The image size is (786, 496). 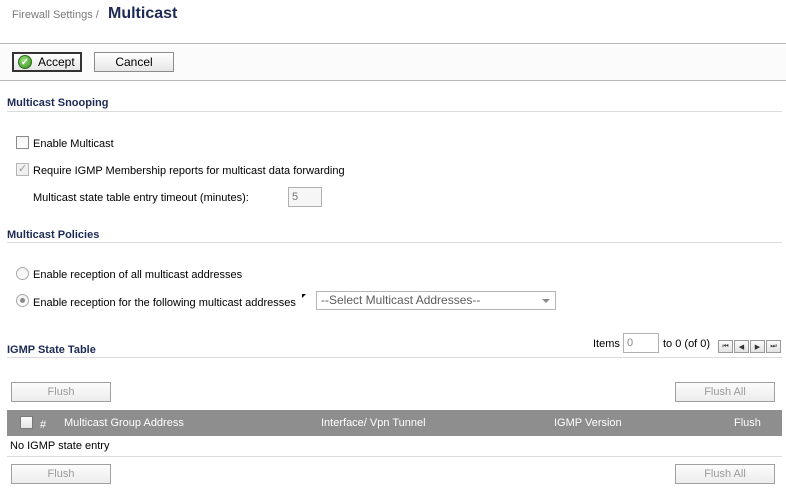 What do you see at coordinates (55, 15) in the screenshot?
I see `breadcrumb: Firewall Settings /` at bounding box center [55, 15].